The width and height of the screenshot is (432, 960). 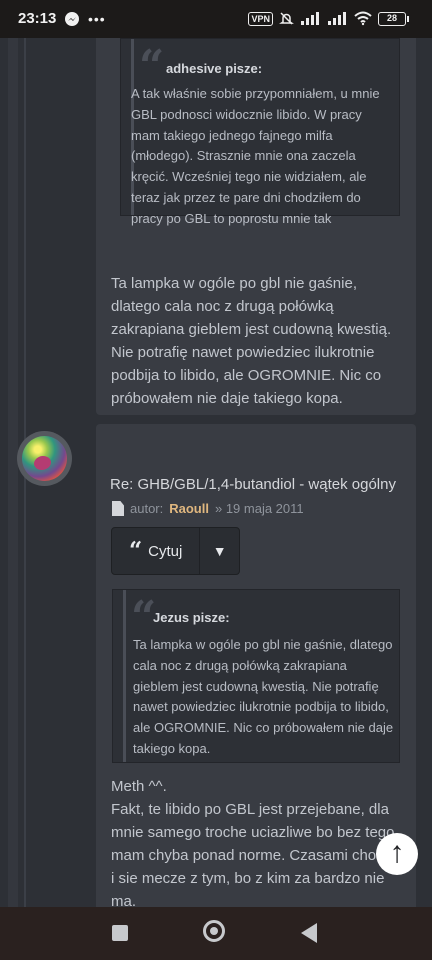 I want to click on author-link: Raoull, so click(x=189, y=508).